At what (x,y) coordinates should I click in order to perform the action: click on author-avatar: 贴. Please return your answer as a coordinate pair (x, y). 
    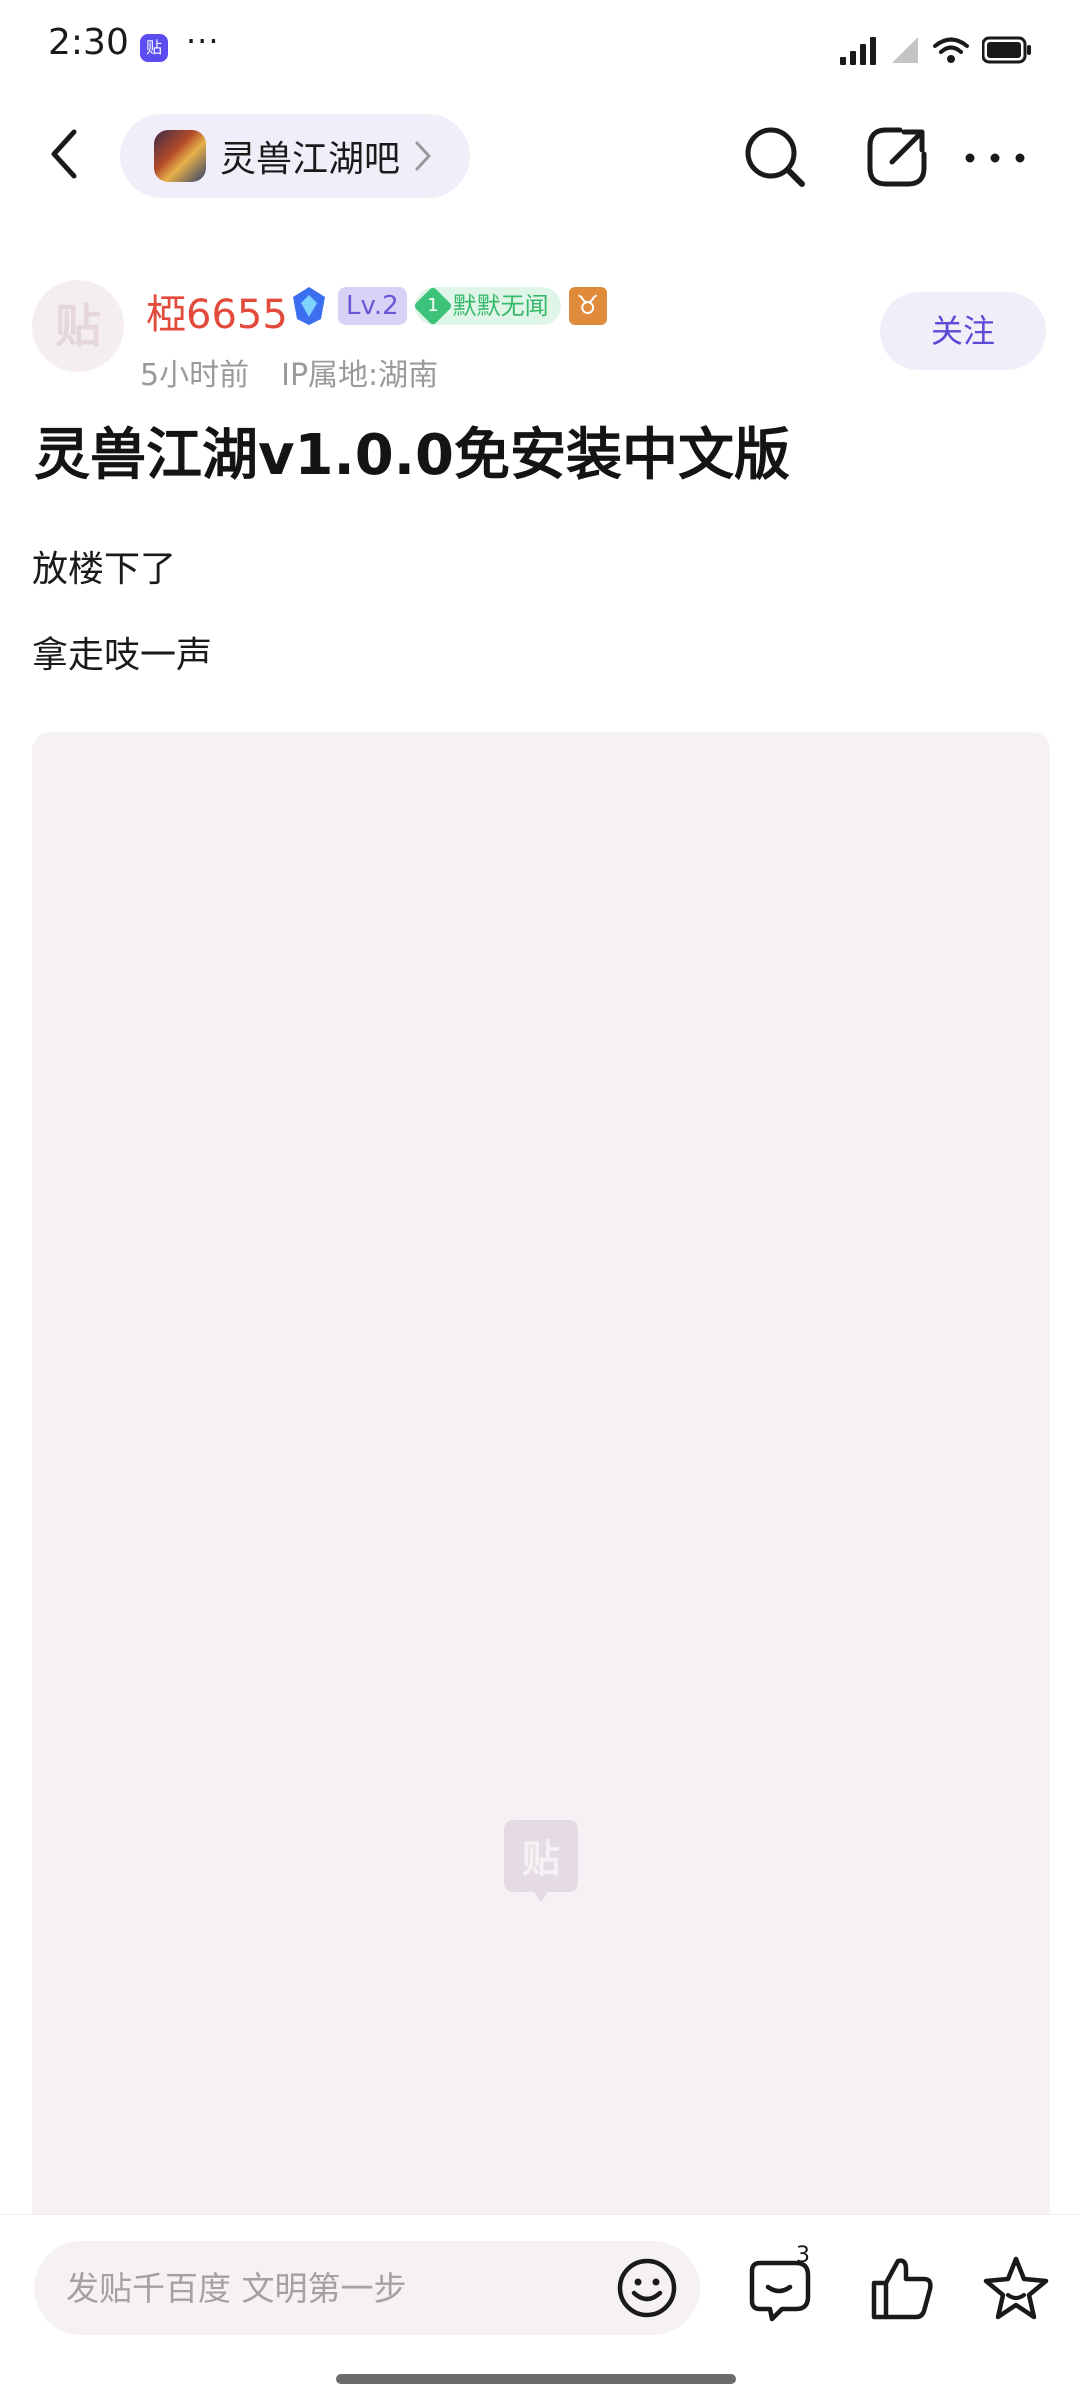
    Looking at the image, I should click on (78, 326).